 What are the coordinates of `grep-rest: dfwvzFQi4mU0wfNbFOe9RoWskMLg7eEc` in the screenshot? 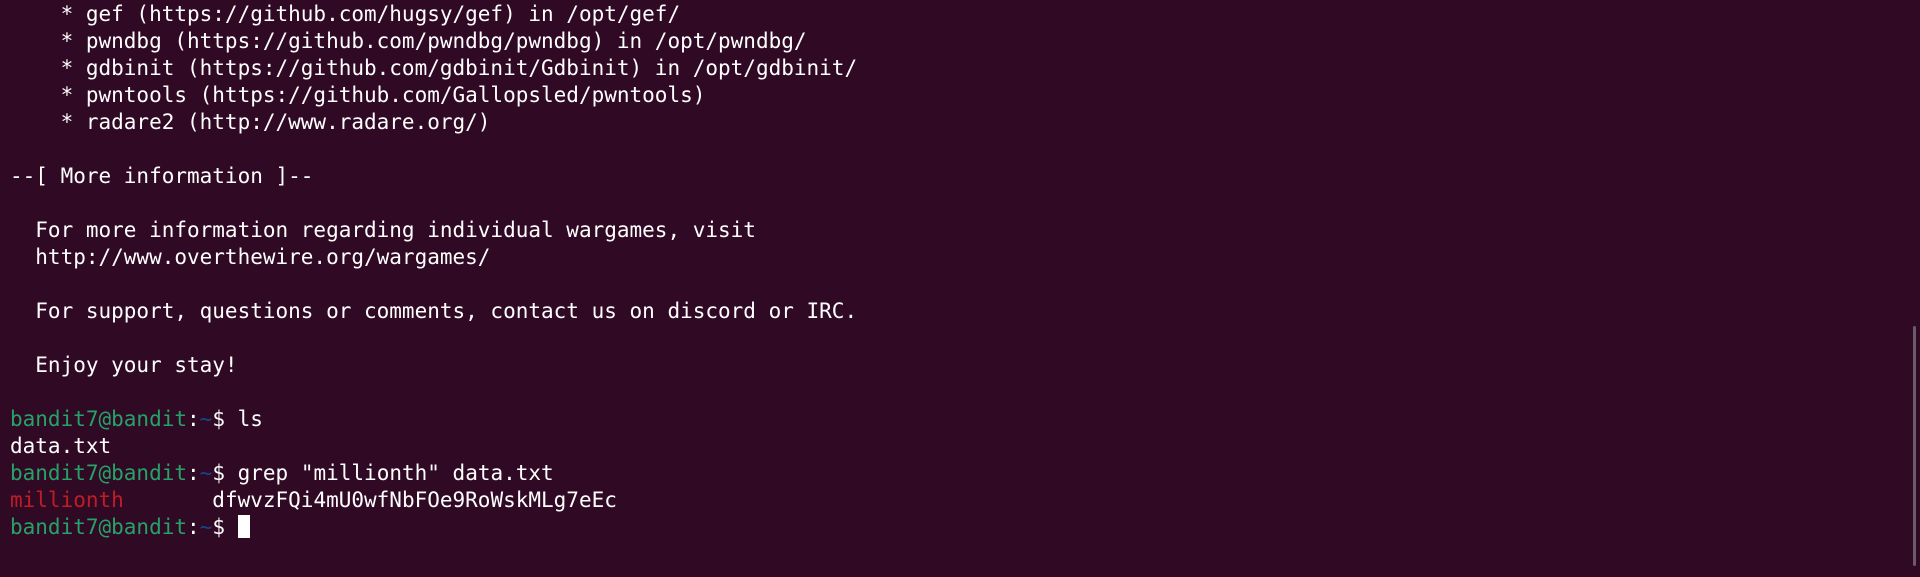 It's located at (370, 500).